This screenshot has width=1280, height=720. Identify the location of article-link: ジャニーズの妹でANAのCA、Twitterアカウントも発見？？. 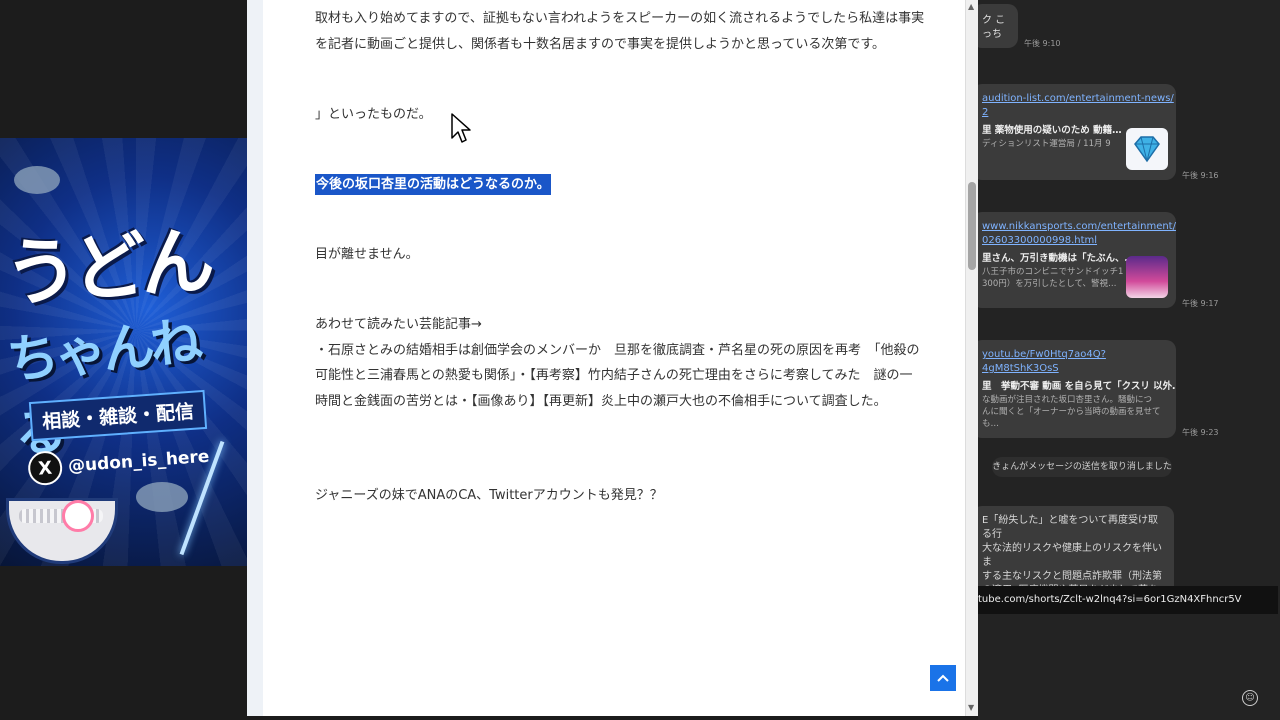
(620, 496).